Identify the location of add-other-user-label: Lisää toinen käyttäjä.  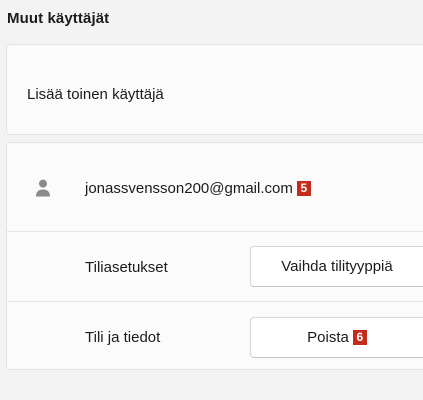
(95, 94).